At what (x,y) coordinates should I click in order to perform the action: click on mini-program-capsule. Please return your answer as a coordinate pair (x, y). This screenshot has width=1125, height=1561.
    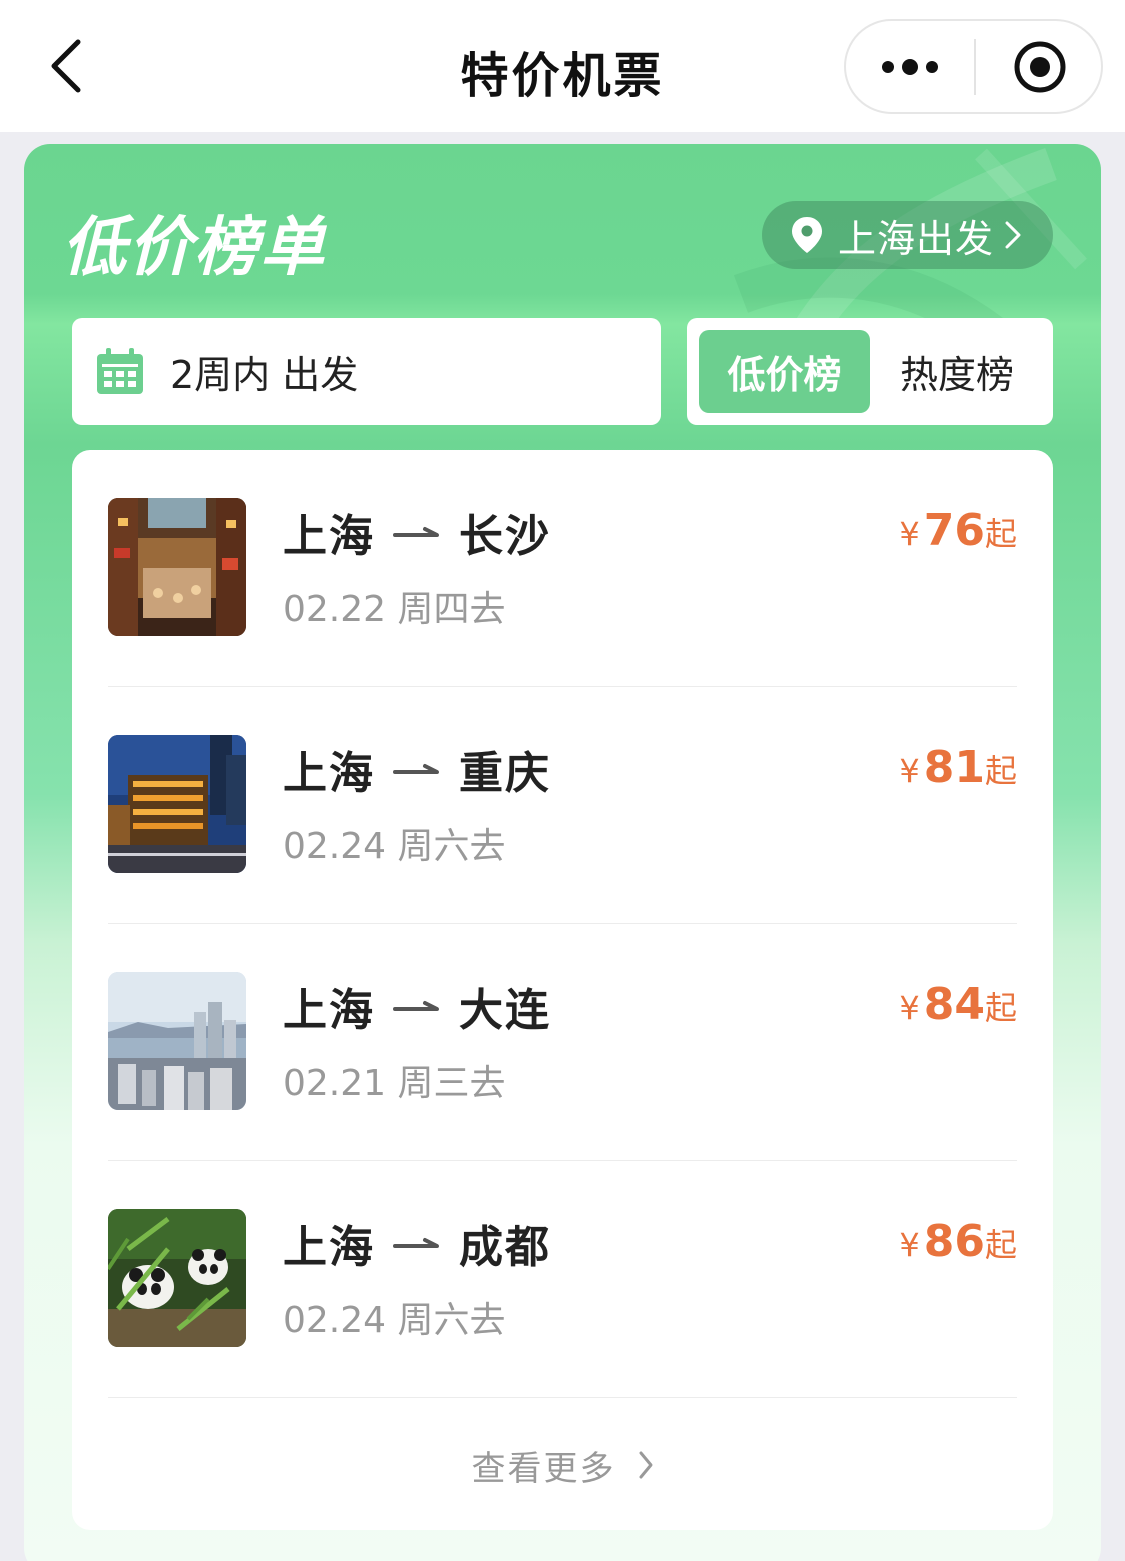
    Looking at the image, I should click on (973, 66).